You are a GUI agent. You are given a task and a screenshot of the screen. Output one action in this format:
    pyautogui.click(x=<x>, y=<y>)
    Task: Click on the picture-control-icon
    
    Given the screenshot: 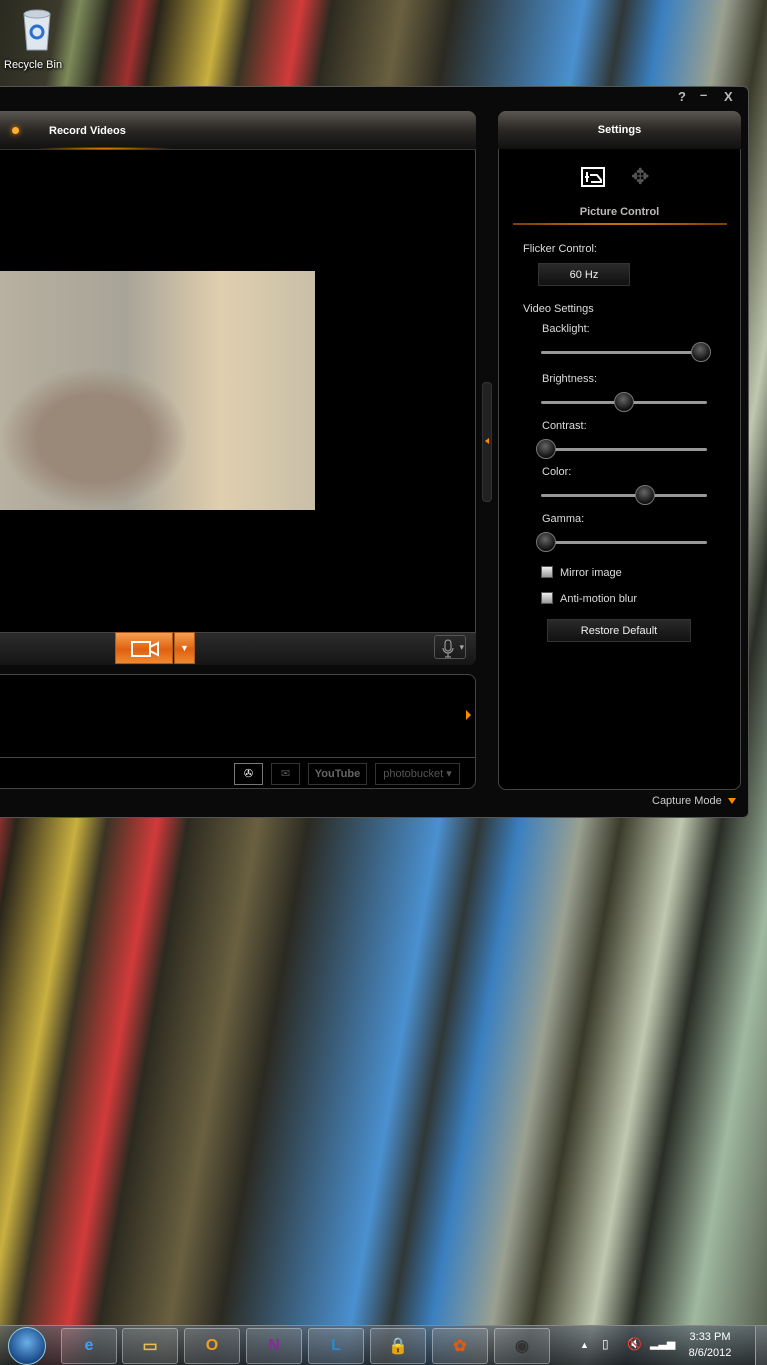 What is the action you would take?
    pyautogui.click(x=593, y=177)
    